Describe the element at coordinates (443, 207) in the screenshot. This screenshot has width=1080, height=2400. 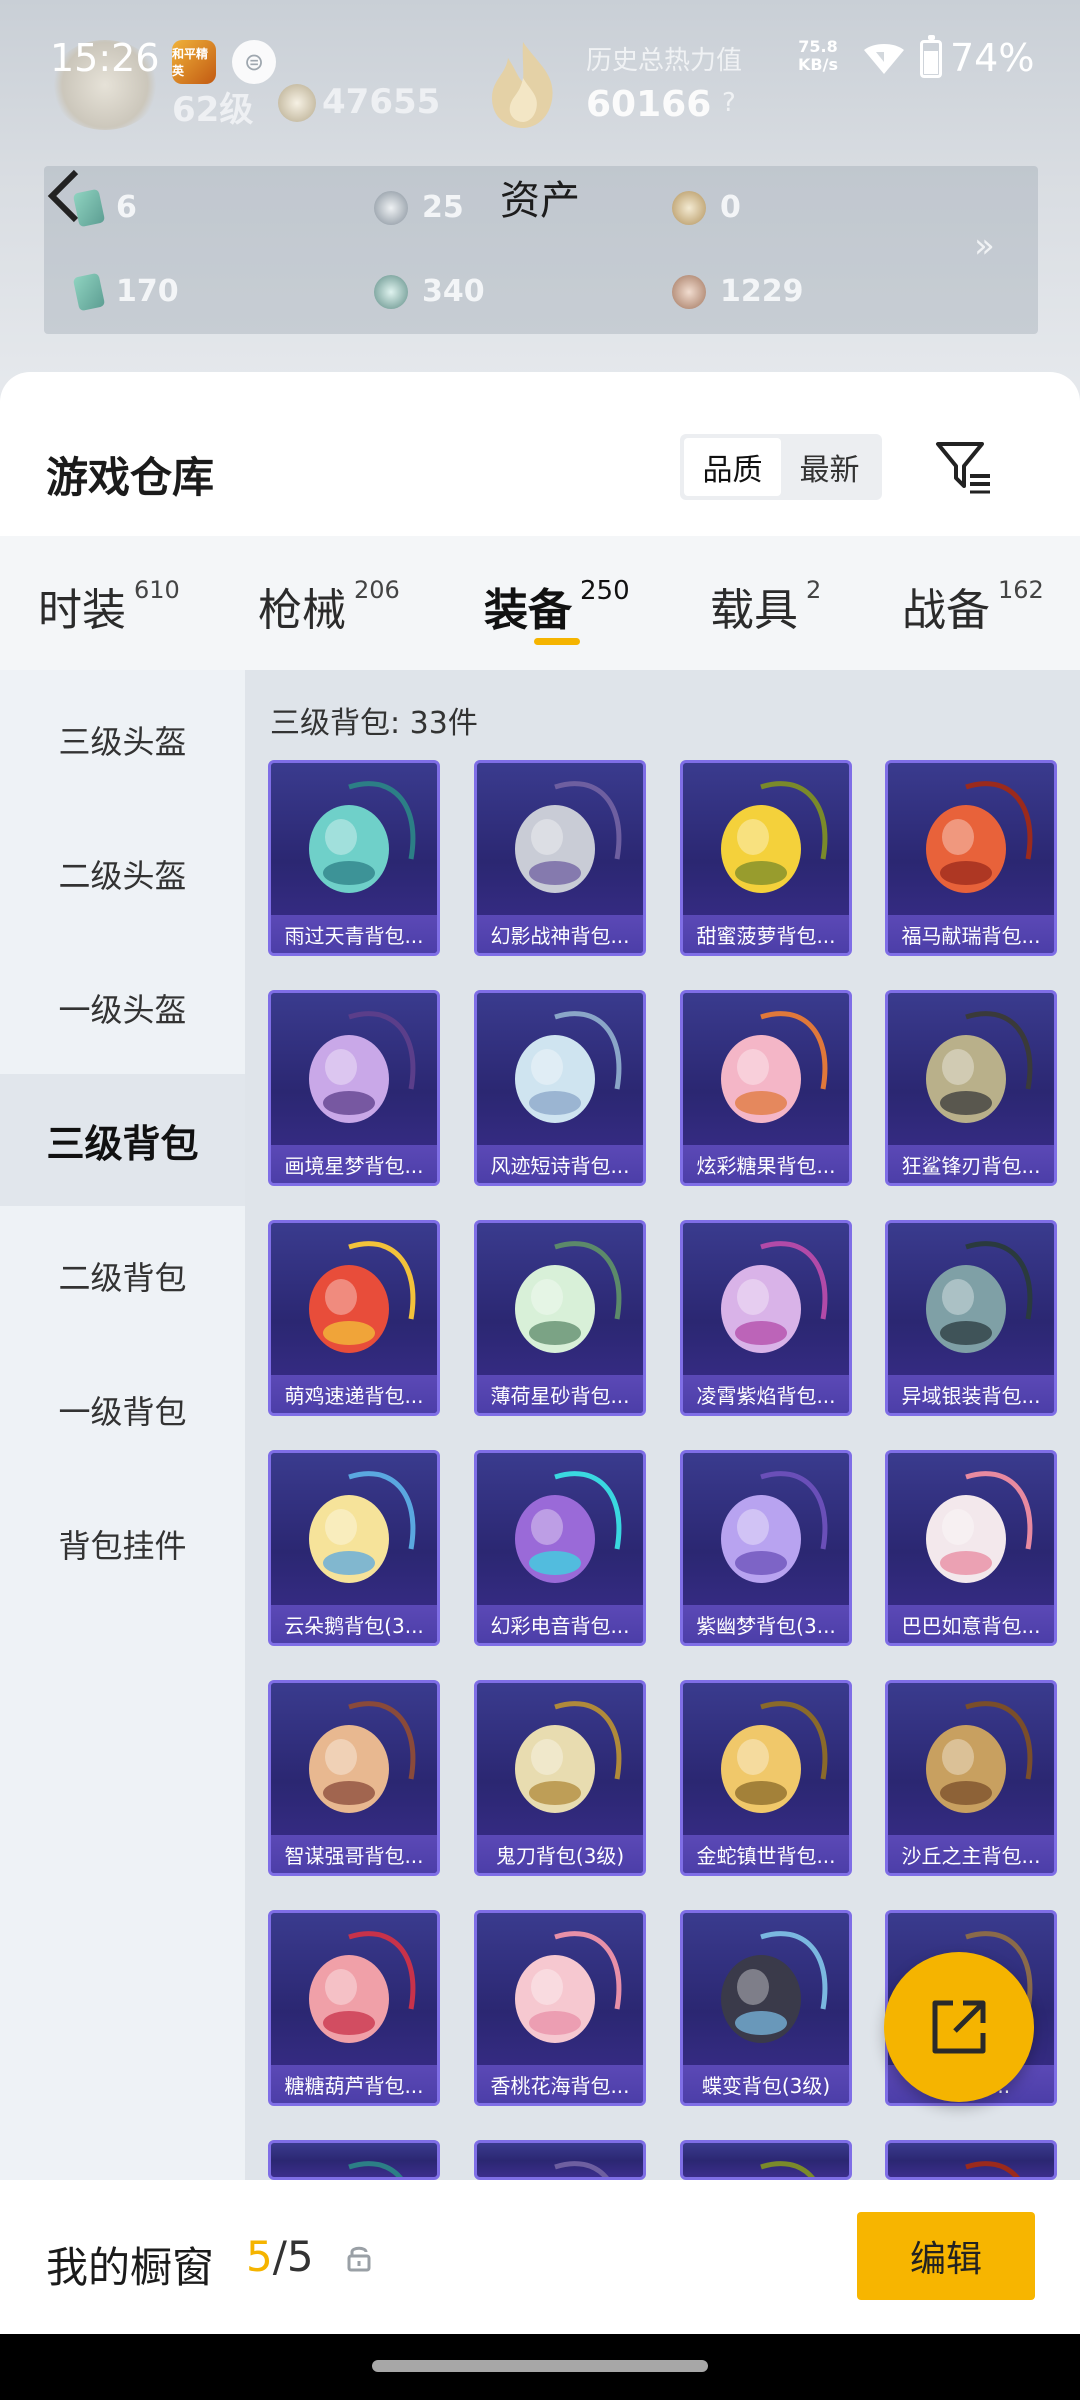
I see `asset-value: 25` at that location.